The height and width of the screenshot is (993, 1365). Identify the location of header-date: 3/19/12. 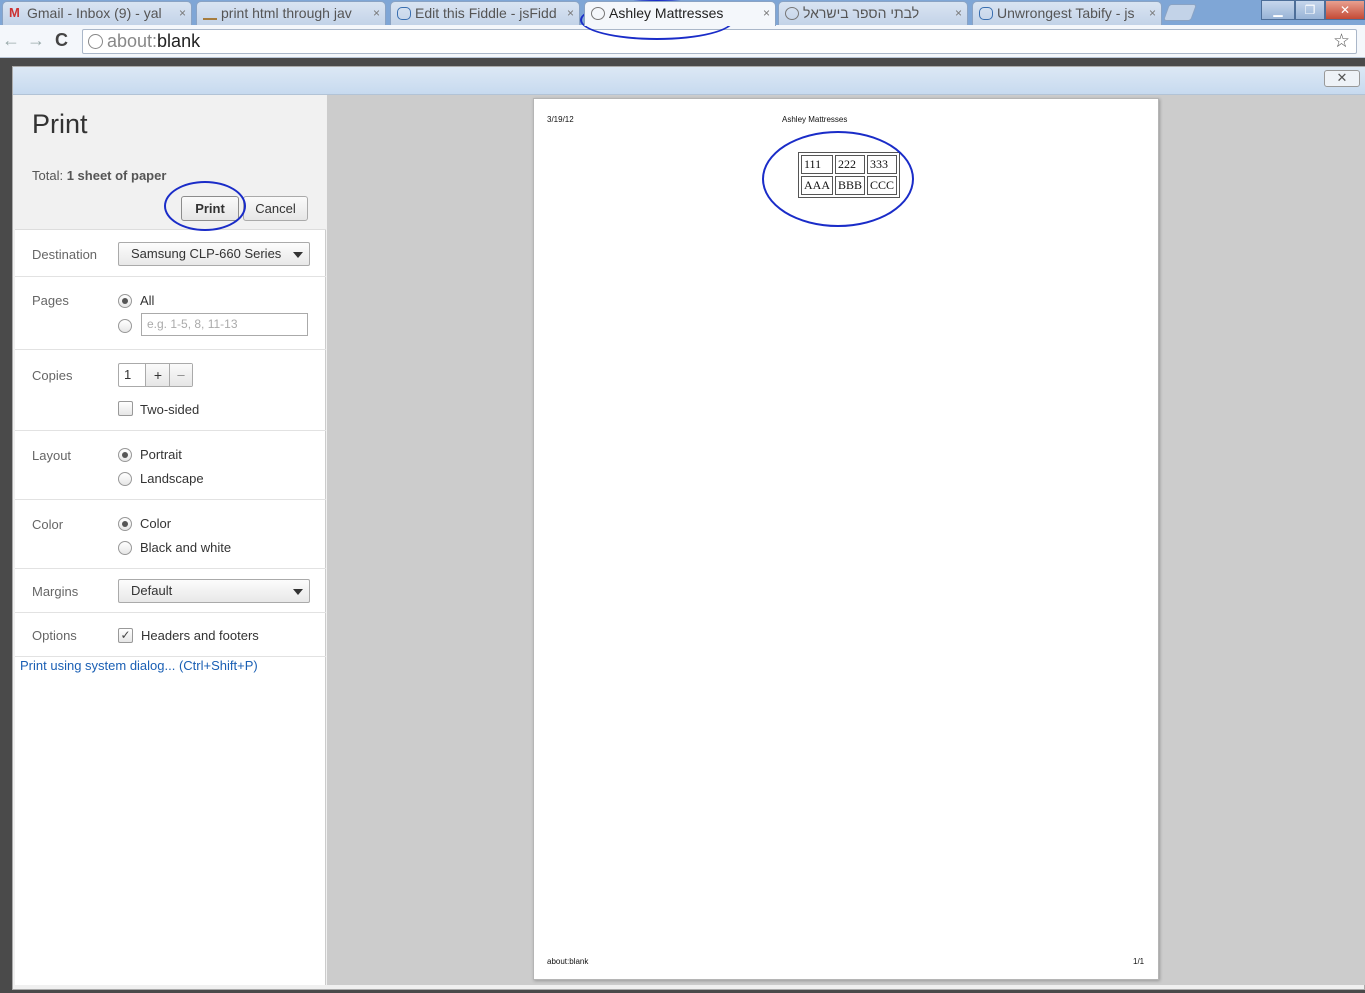
(560, 119).